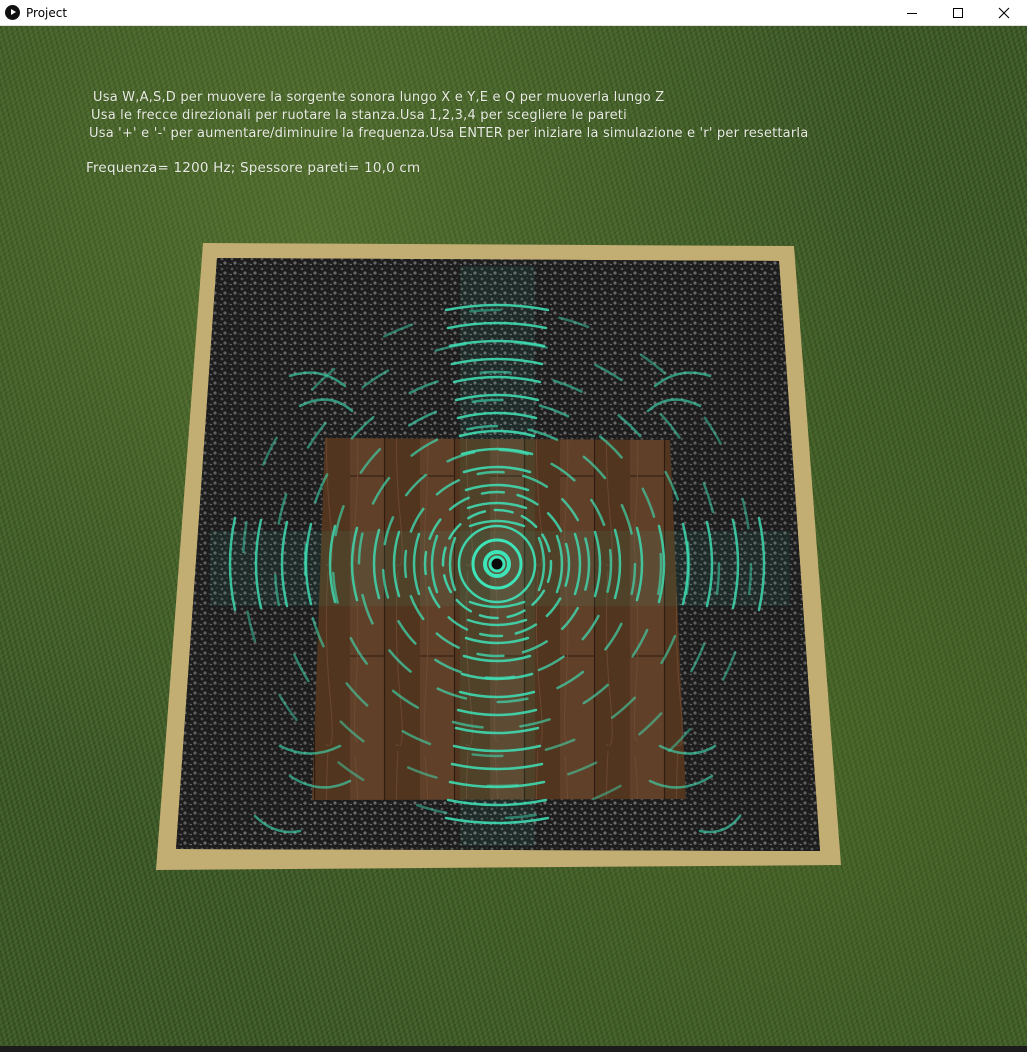 This screenshot has width=1027, height=1052. I want to click on minimize-button, so click(912, 13).